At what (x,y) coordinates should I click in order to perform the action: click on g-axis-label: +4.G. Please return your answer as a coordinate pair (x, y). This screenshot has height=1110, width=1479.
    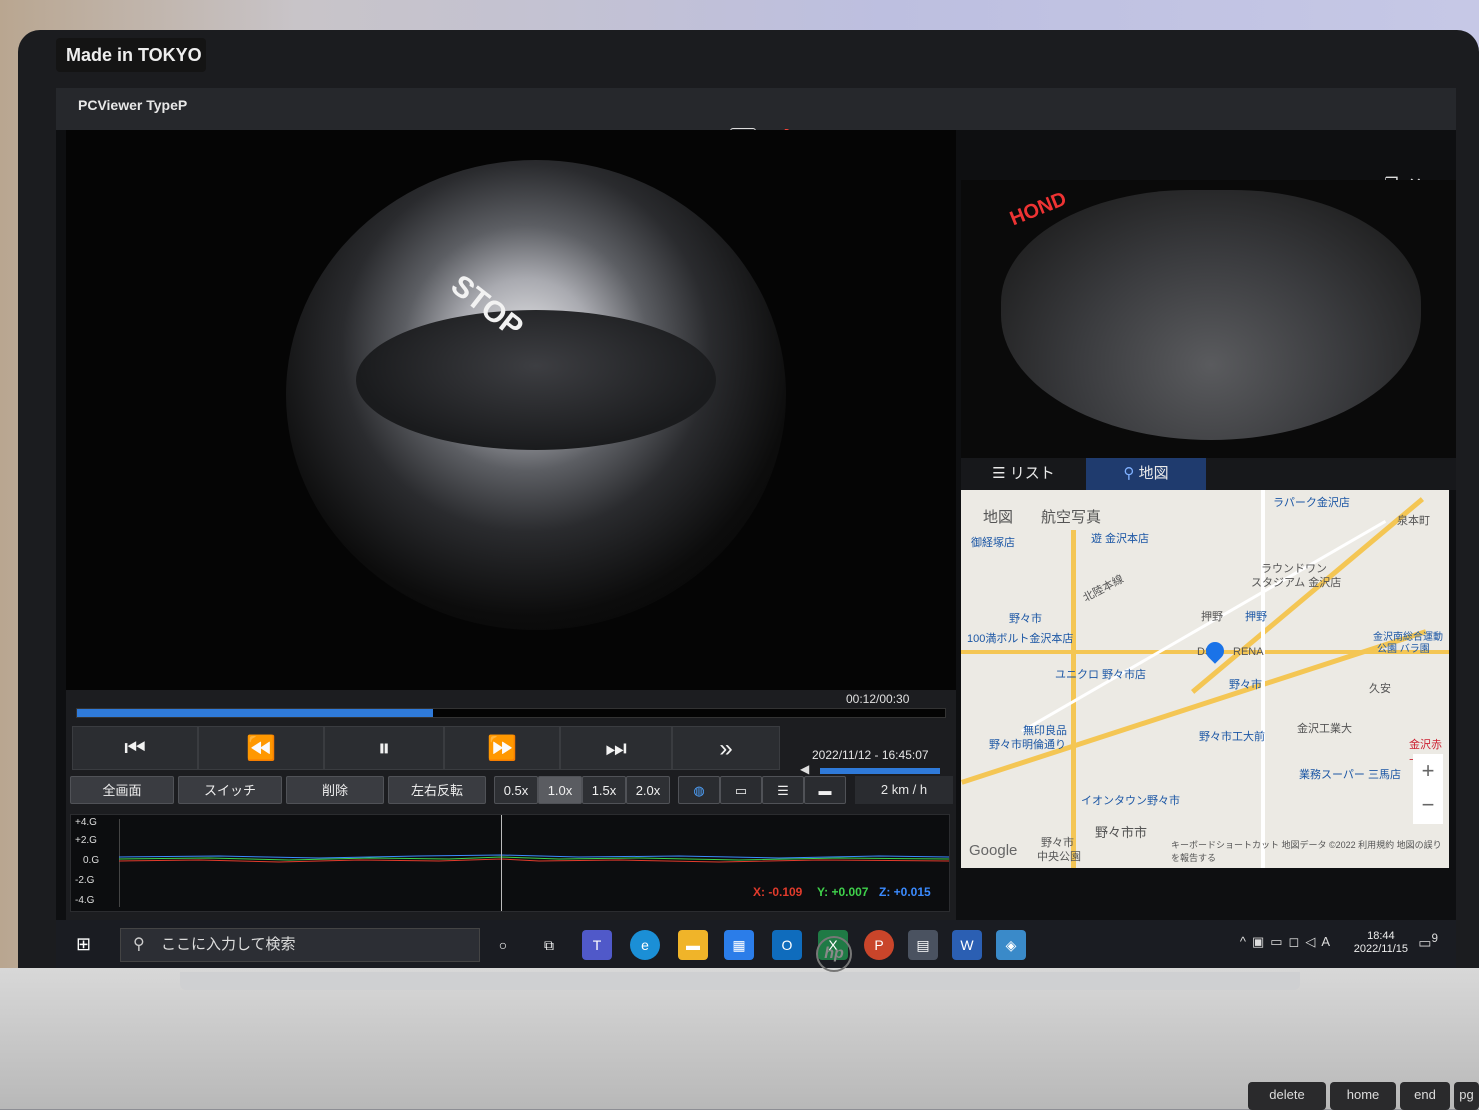
    Looking at the image, I should click on (86, 822).